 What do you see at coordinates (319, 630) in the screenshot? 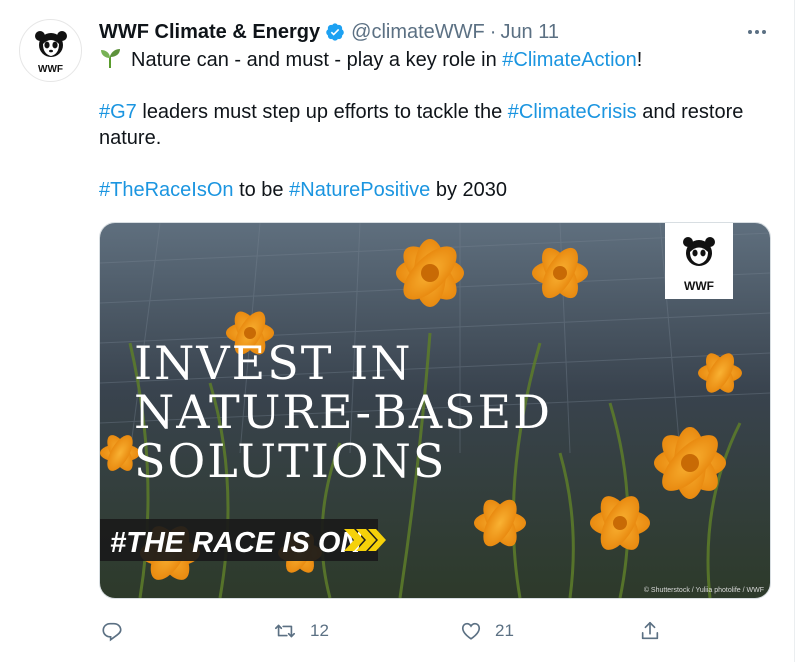
I see `retweet-count: 12` at bounding box center [319, 630].